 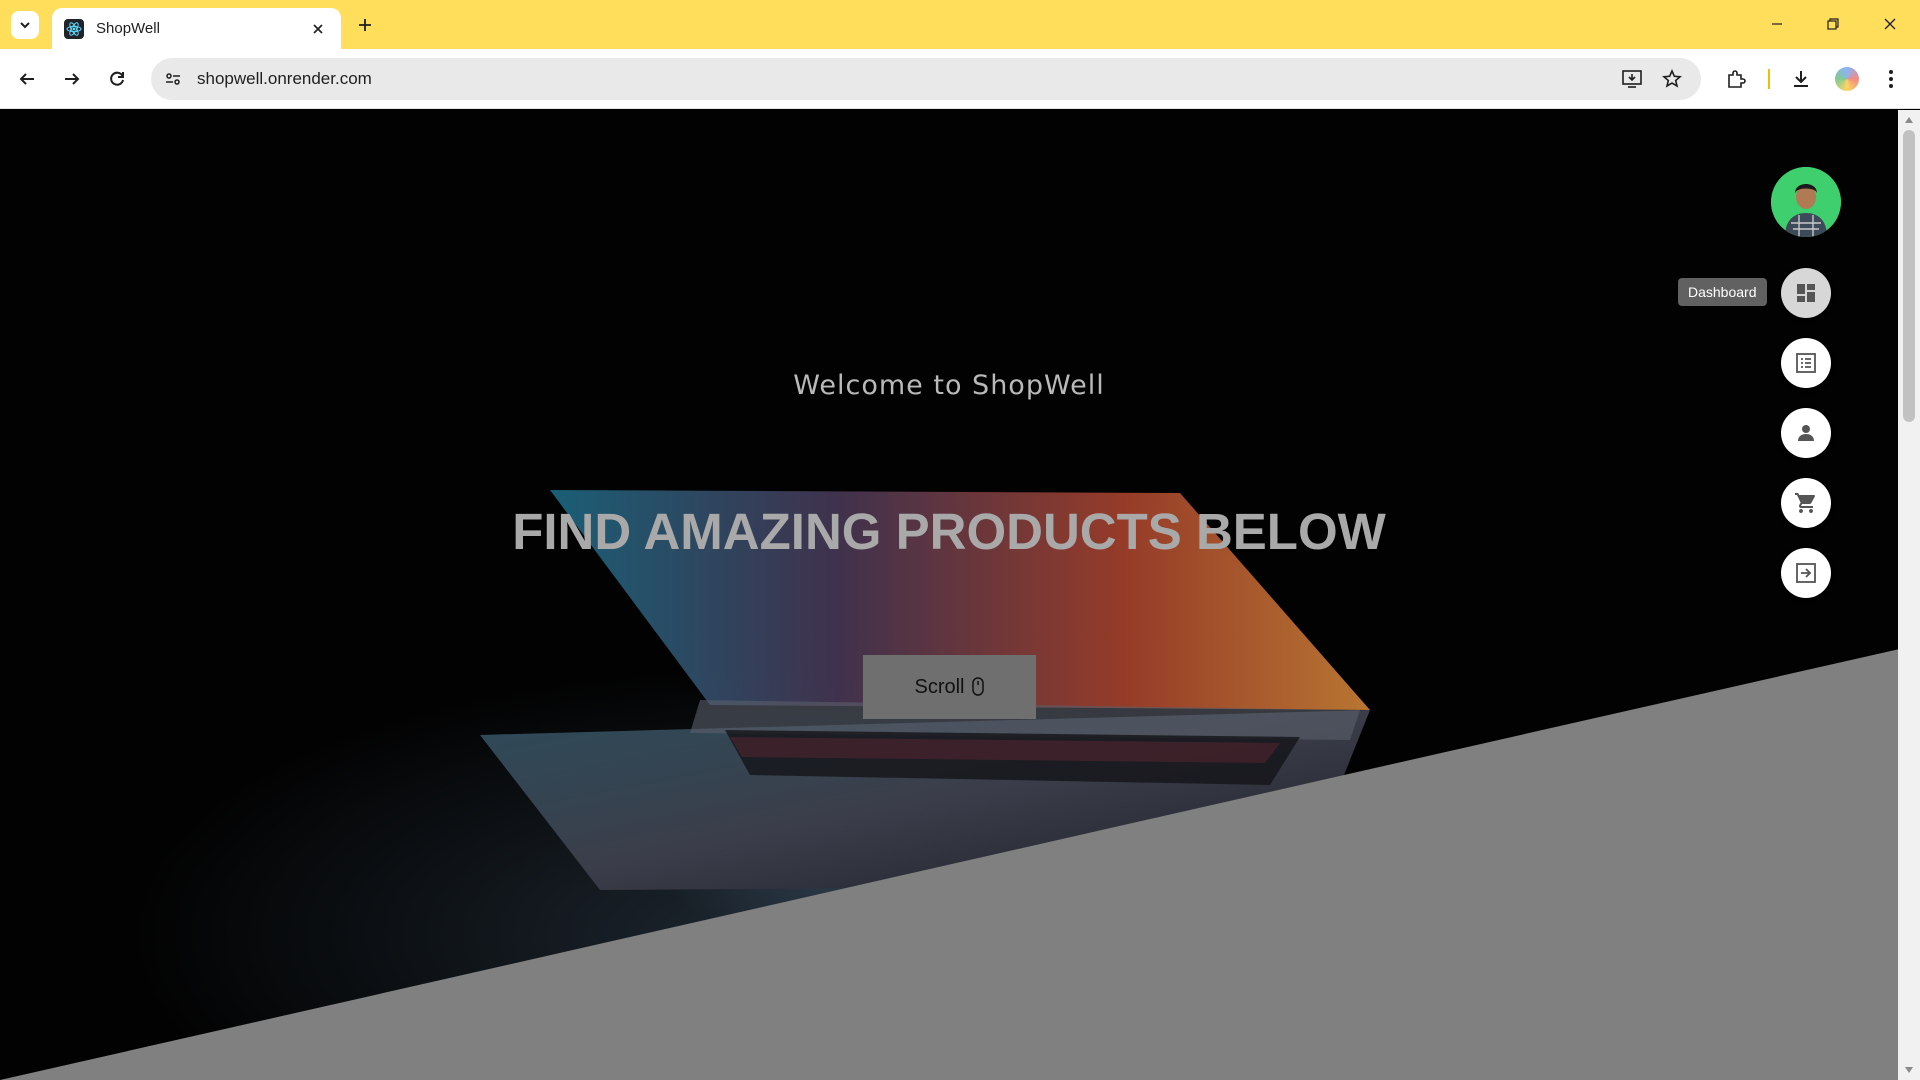 I want to click on install-icon, so click(x=1632, y=79).